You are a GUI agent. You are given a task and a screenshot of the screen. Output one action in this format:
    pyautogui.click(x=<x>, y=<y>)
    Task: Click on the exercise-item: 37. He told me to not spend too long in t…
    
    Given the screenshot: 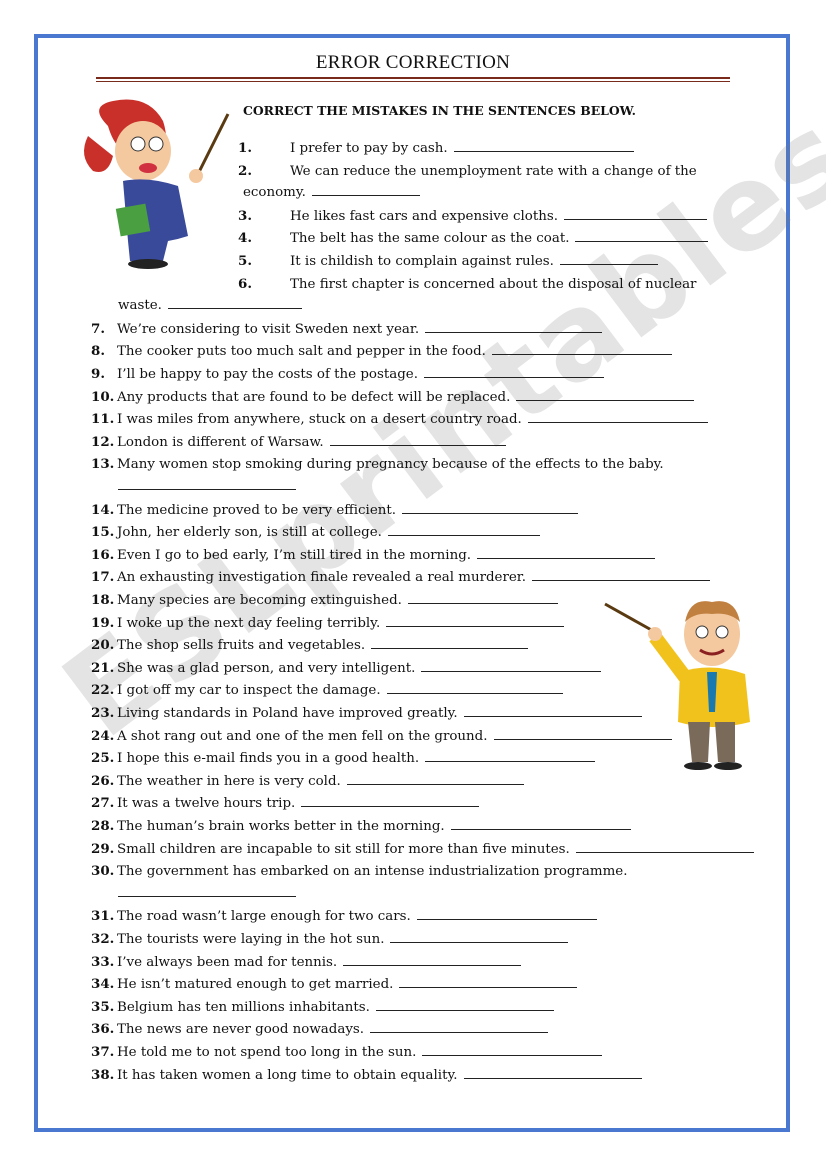 What is the action you would take?
    pyautogui.click(x=347, y=1052)
    